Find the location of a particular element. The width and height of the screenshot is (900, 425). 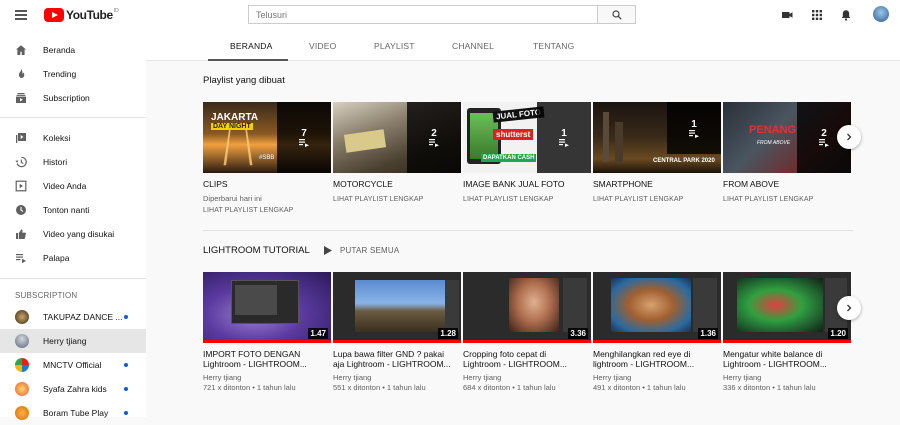

tab-tentang: TENTANG is located at coordinates (553, 46).